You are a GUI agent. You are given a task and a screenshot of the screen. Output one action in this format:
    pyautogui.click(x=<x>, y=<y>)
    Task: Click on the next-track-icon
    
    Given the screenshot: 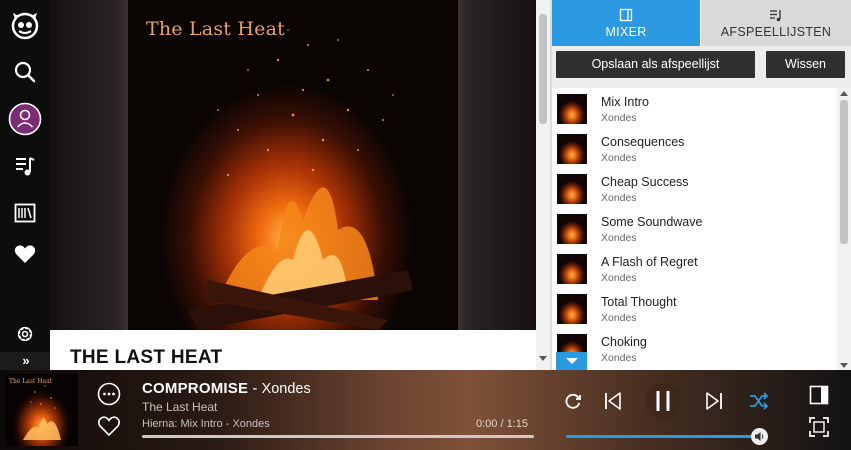 What is the action you would take?
    pyautogui.click(x=714, y=403)
    